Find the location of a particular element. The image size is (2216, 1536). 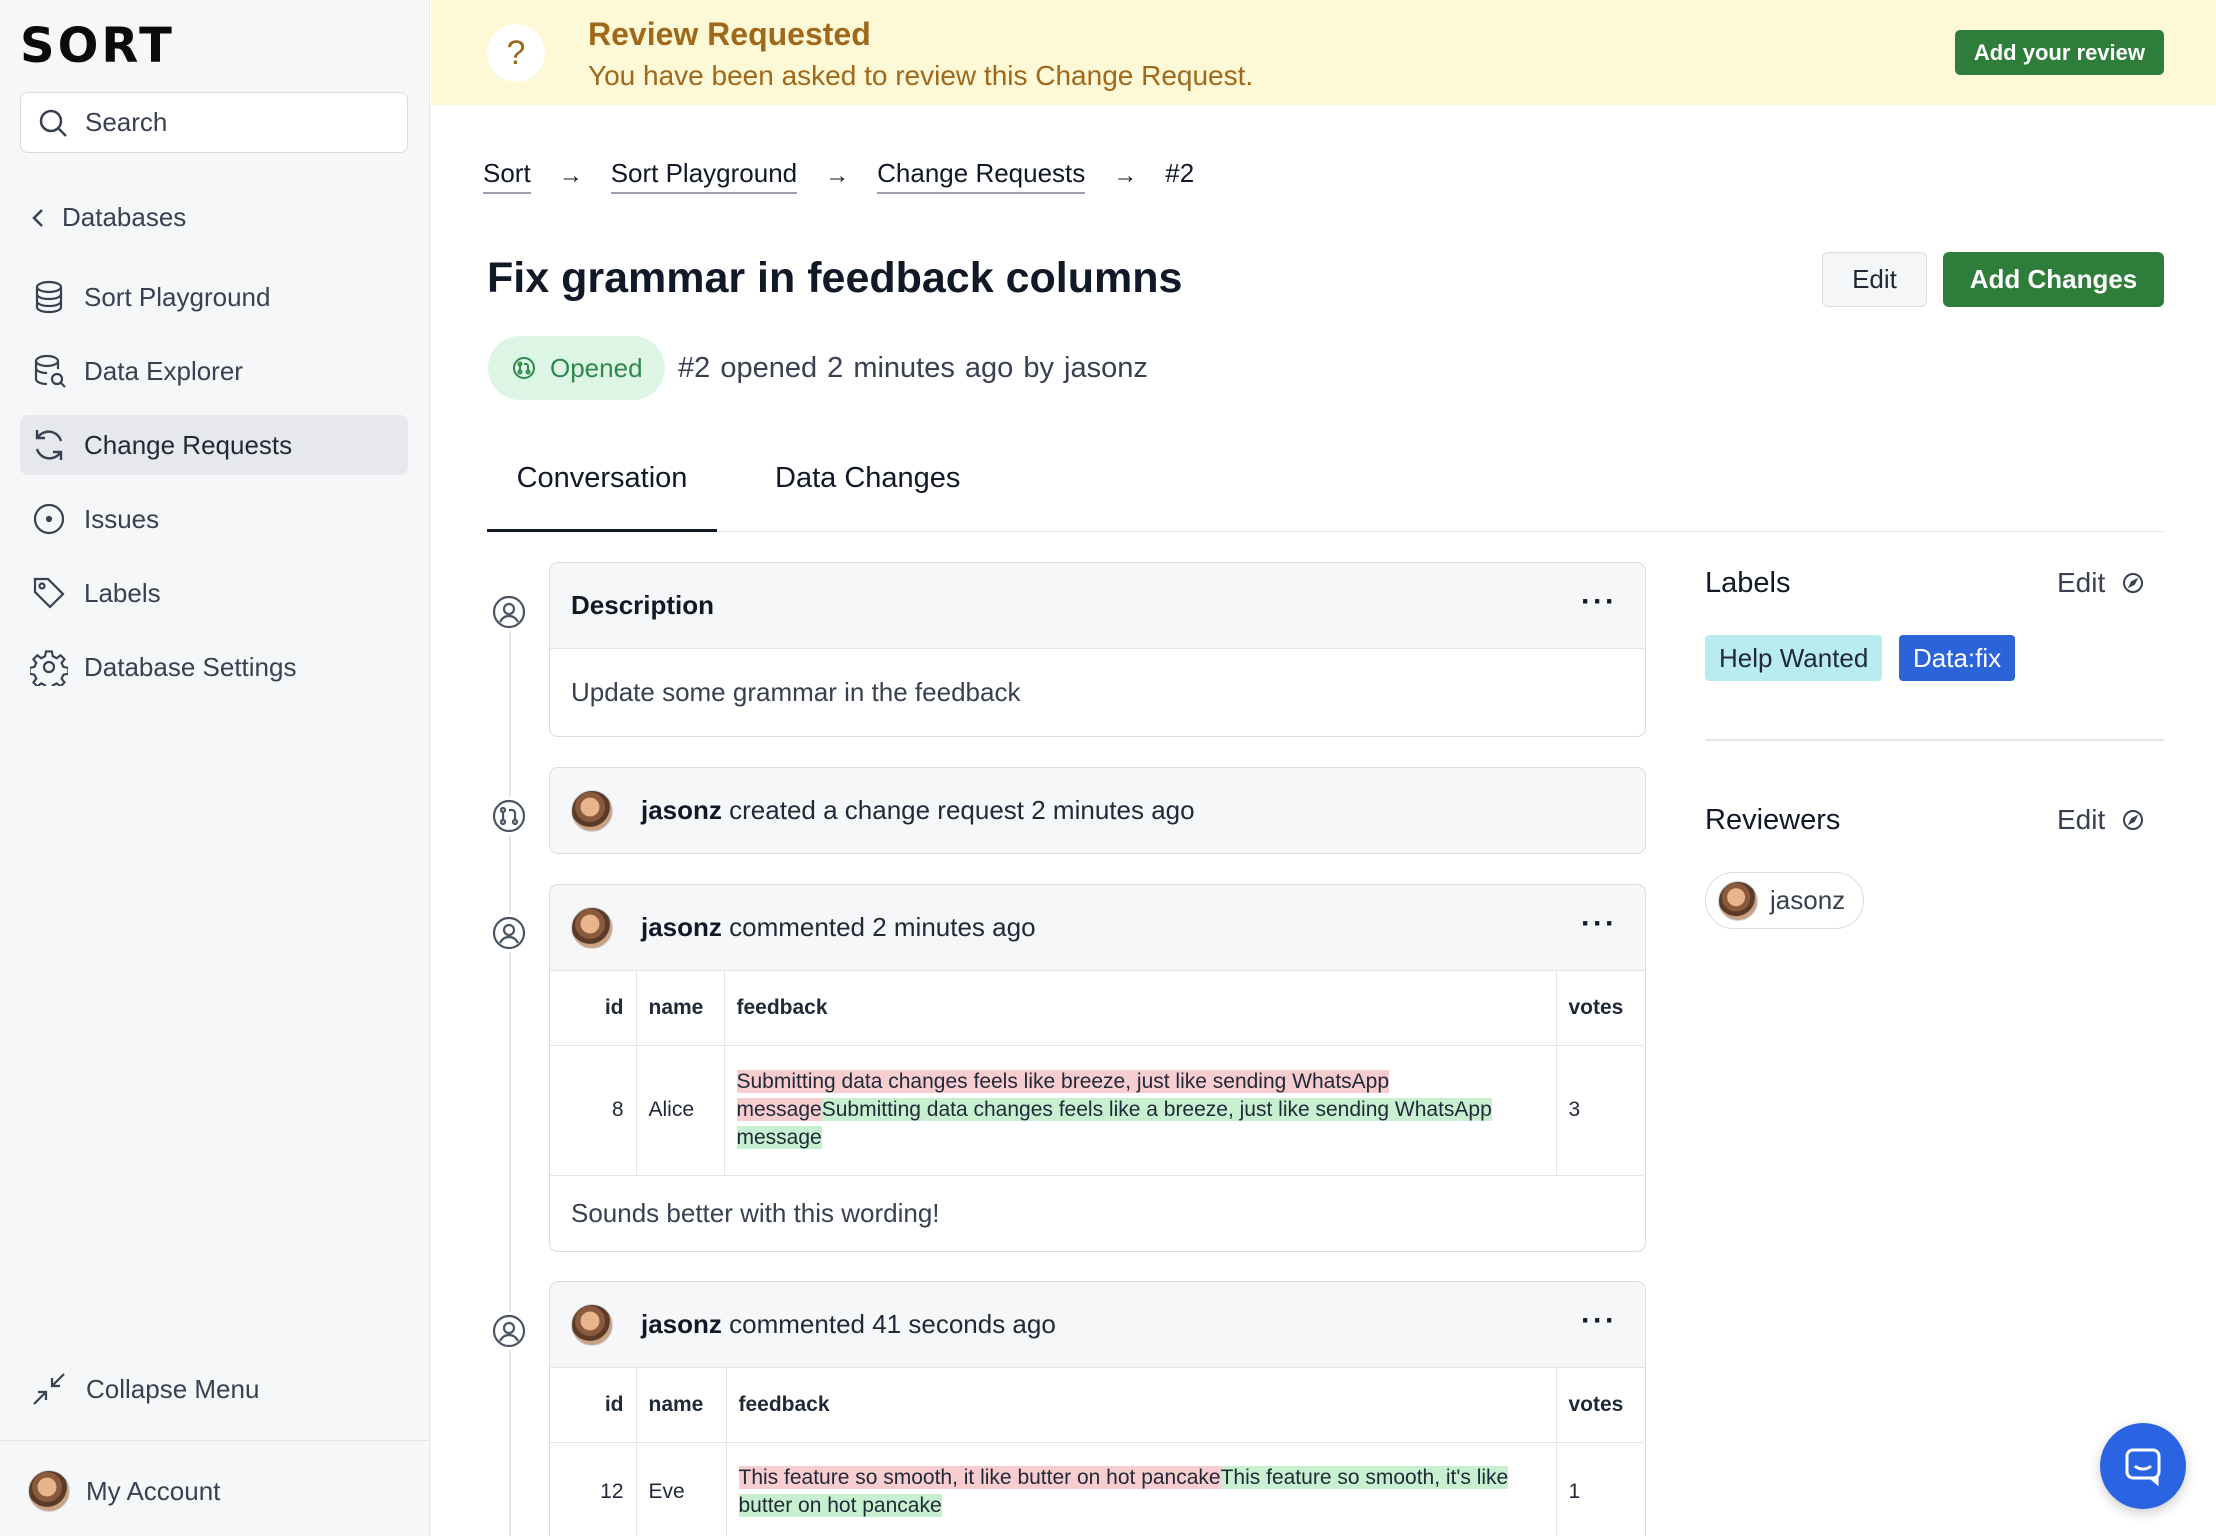

sidebar-item-change-requests: Change Requests is located at coordinates (214, 445).